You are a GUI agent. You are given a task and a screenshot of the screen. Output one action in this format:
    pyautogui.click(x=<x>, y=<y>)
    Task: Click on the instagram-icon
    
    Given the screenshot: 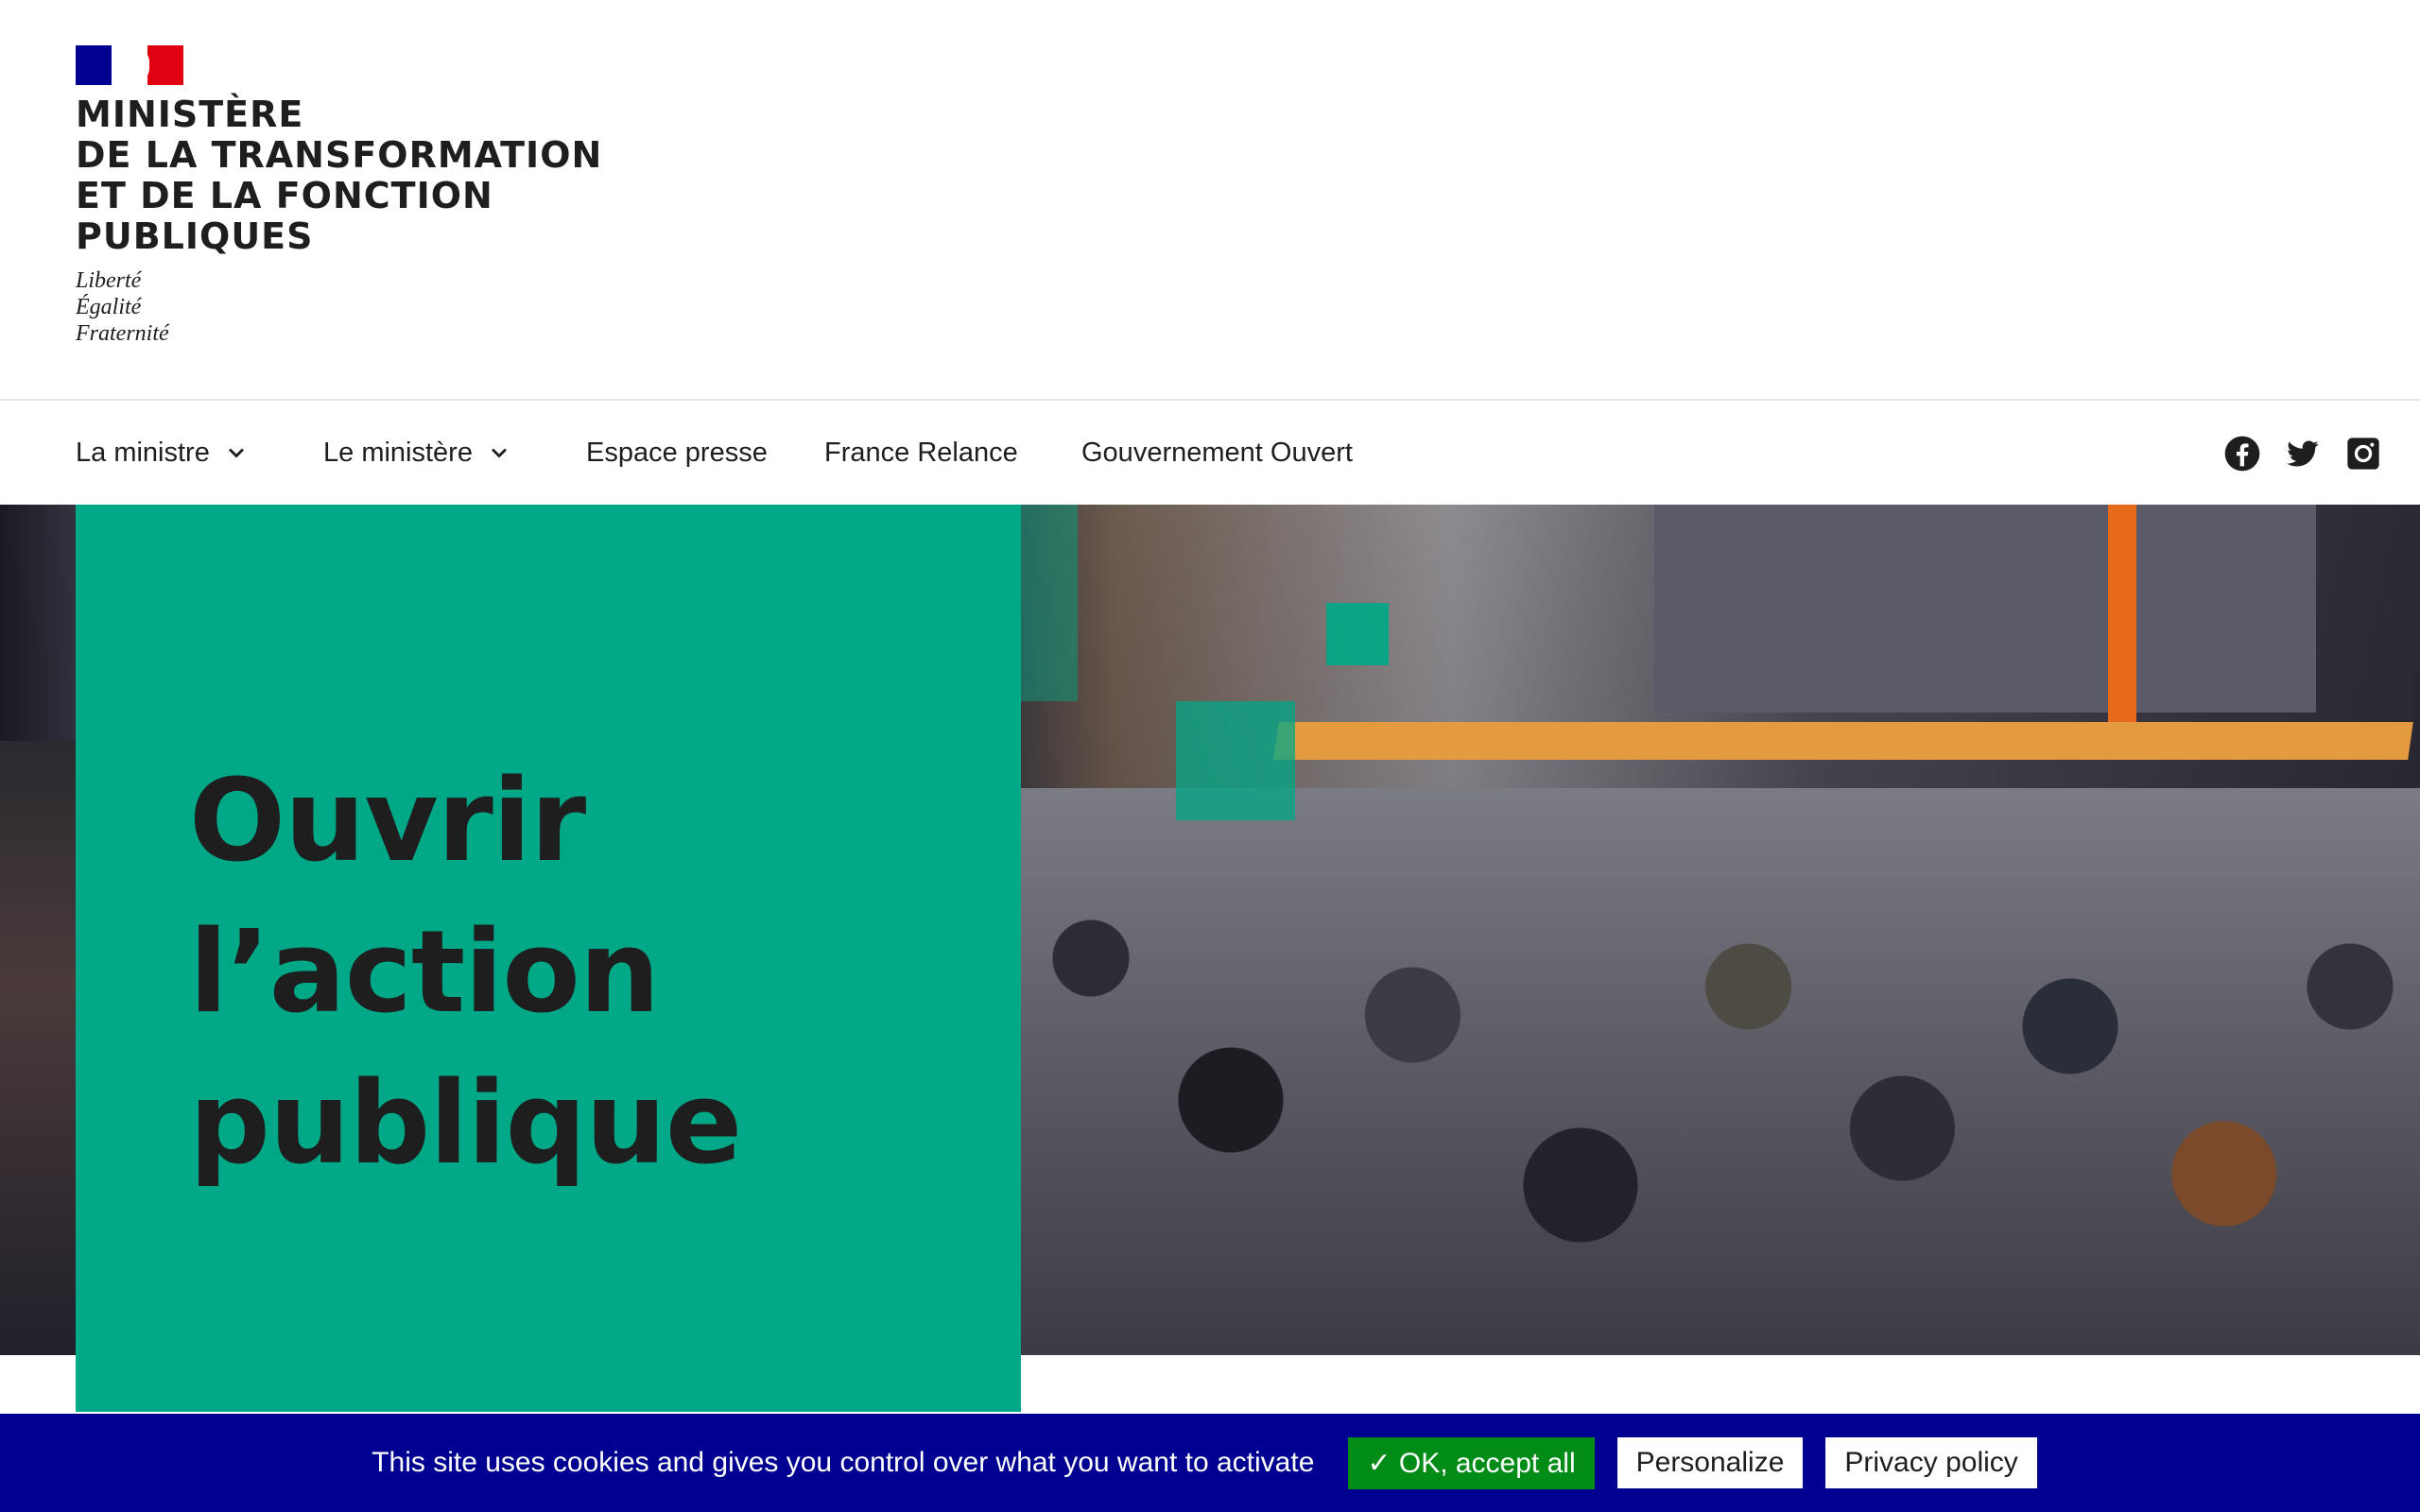 What is the action you would take?
    pyautogui.click(x=2363, y=453)
    